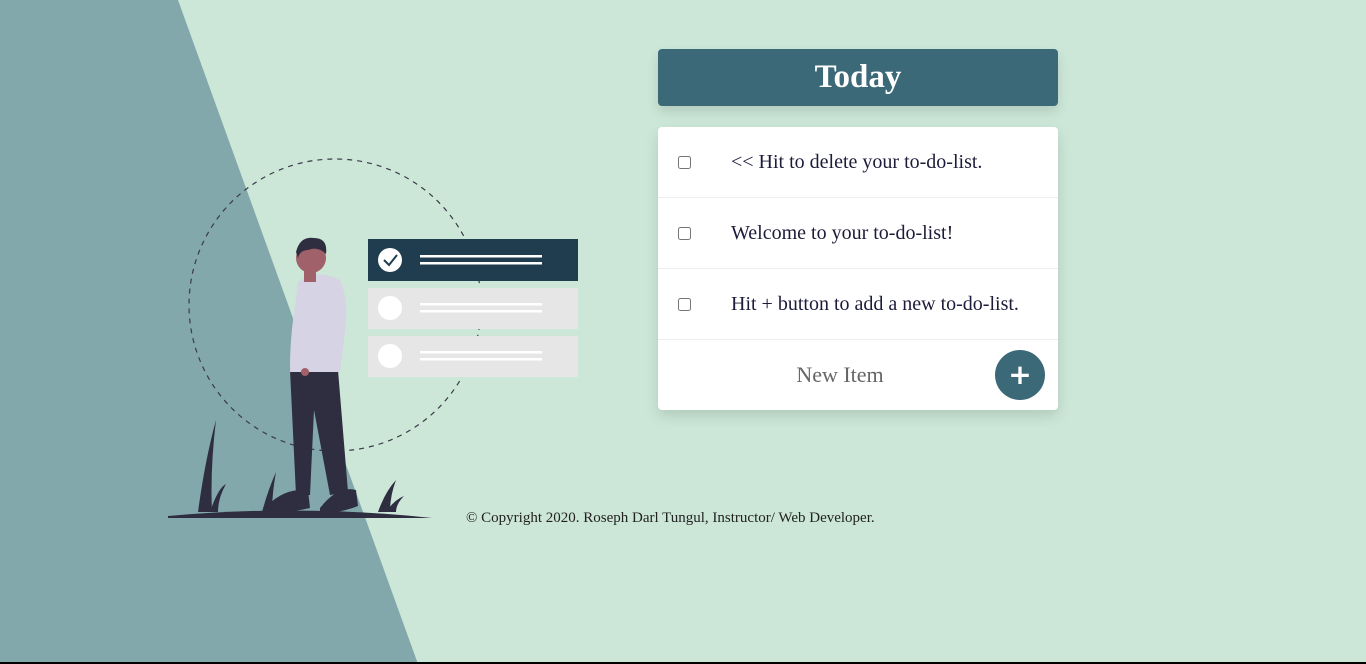 The height and width of the screenshot is (664, 1366). What do you see at coordinates (313, 375) in the screenshot?
I see `person-figure` at bounding box center [313, 375].